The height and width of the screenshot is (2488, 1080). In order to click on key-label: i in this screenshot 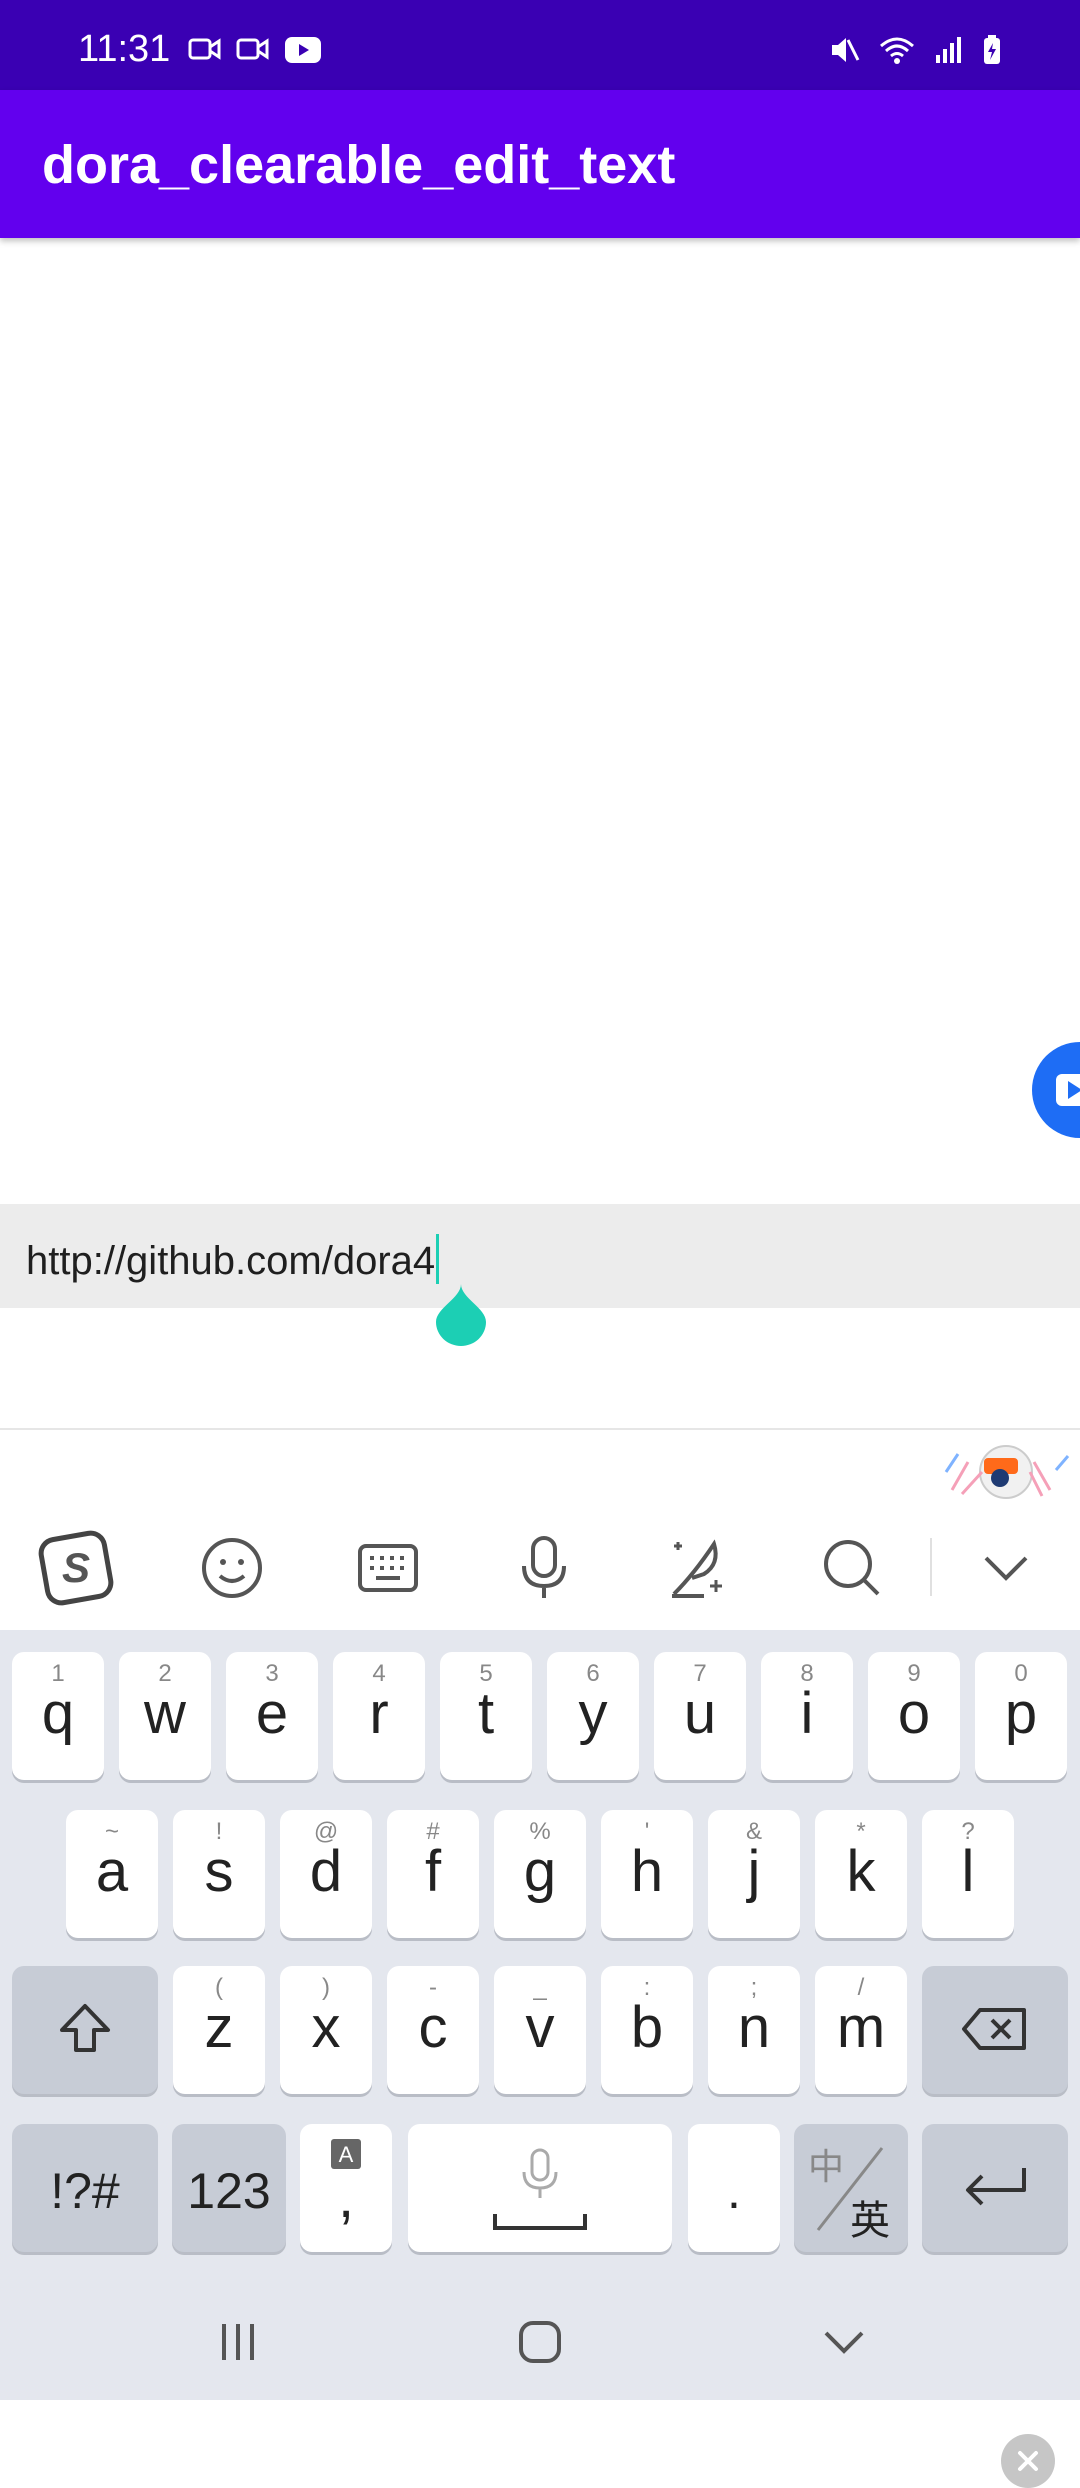, I will do `click(807, 1713)`.